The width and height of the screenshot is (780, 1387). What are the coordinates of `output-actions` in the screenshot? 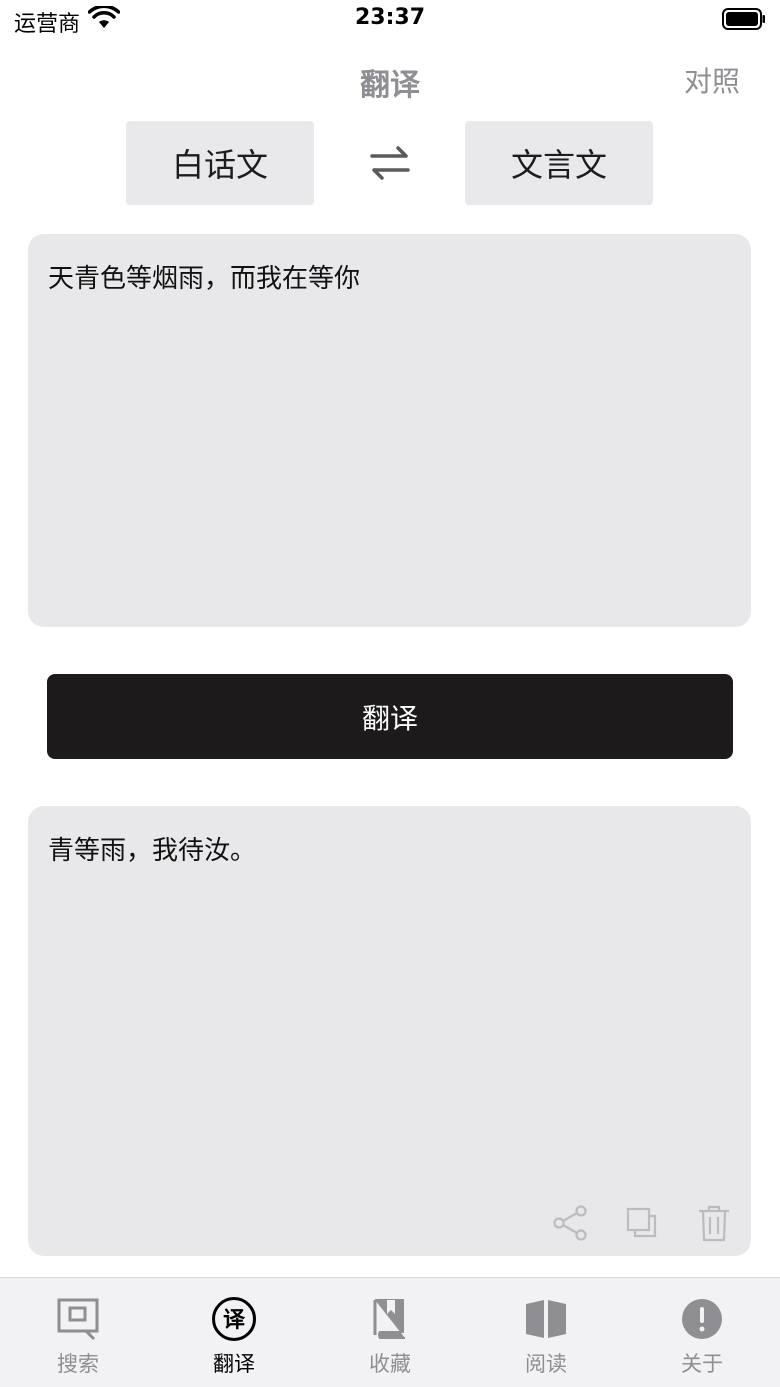 It's located at (642, 1223).